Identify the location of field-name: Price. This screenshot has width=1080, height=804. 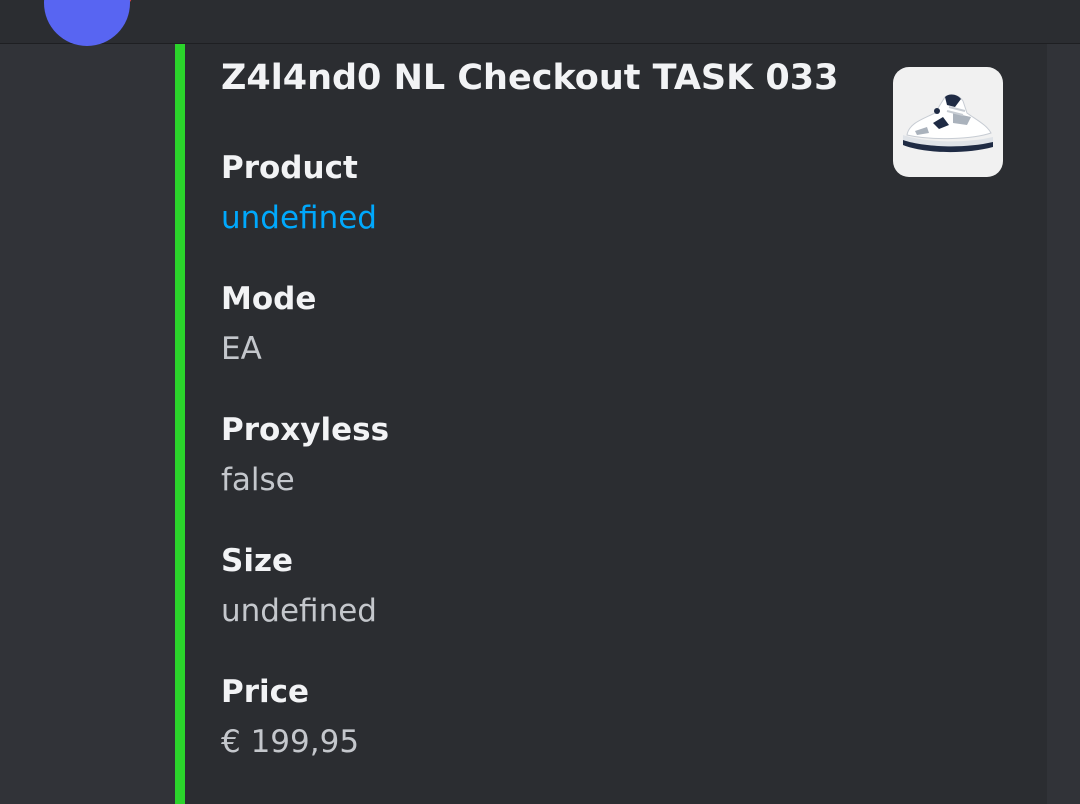
(265, 692).